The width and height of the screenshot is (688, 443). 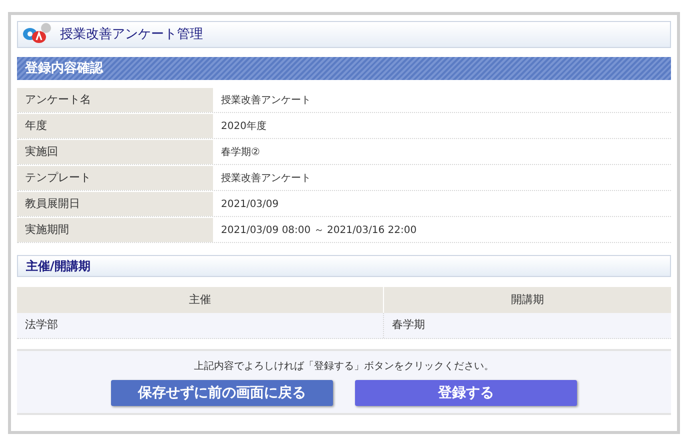 What do you see at coordinates (244, 127) in the screenshot?
I see `row-value: 2020年度` at bounding box center [244, 127].